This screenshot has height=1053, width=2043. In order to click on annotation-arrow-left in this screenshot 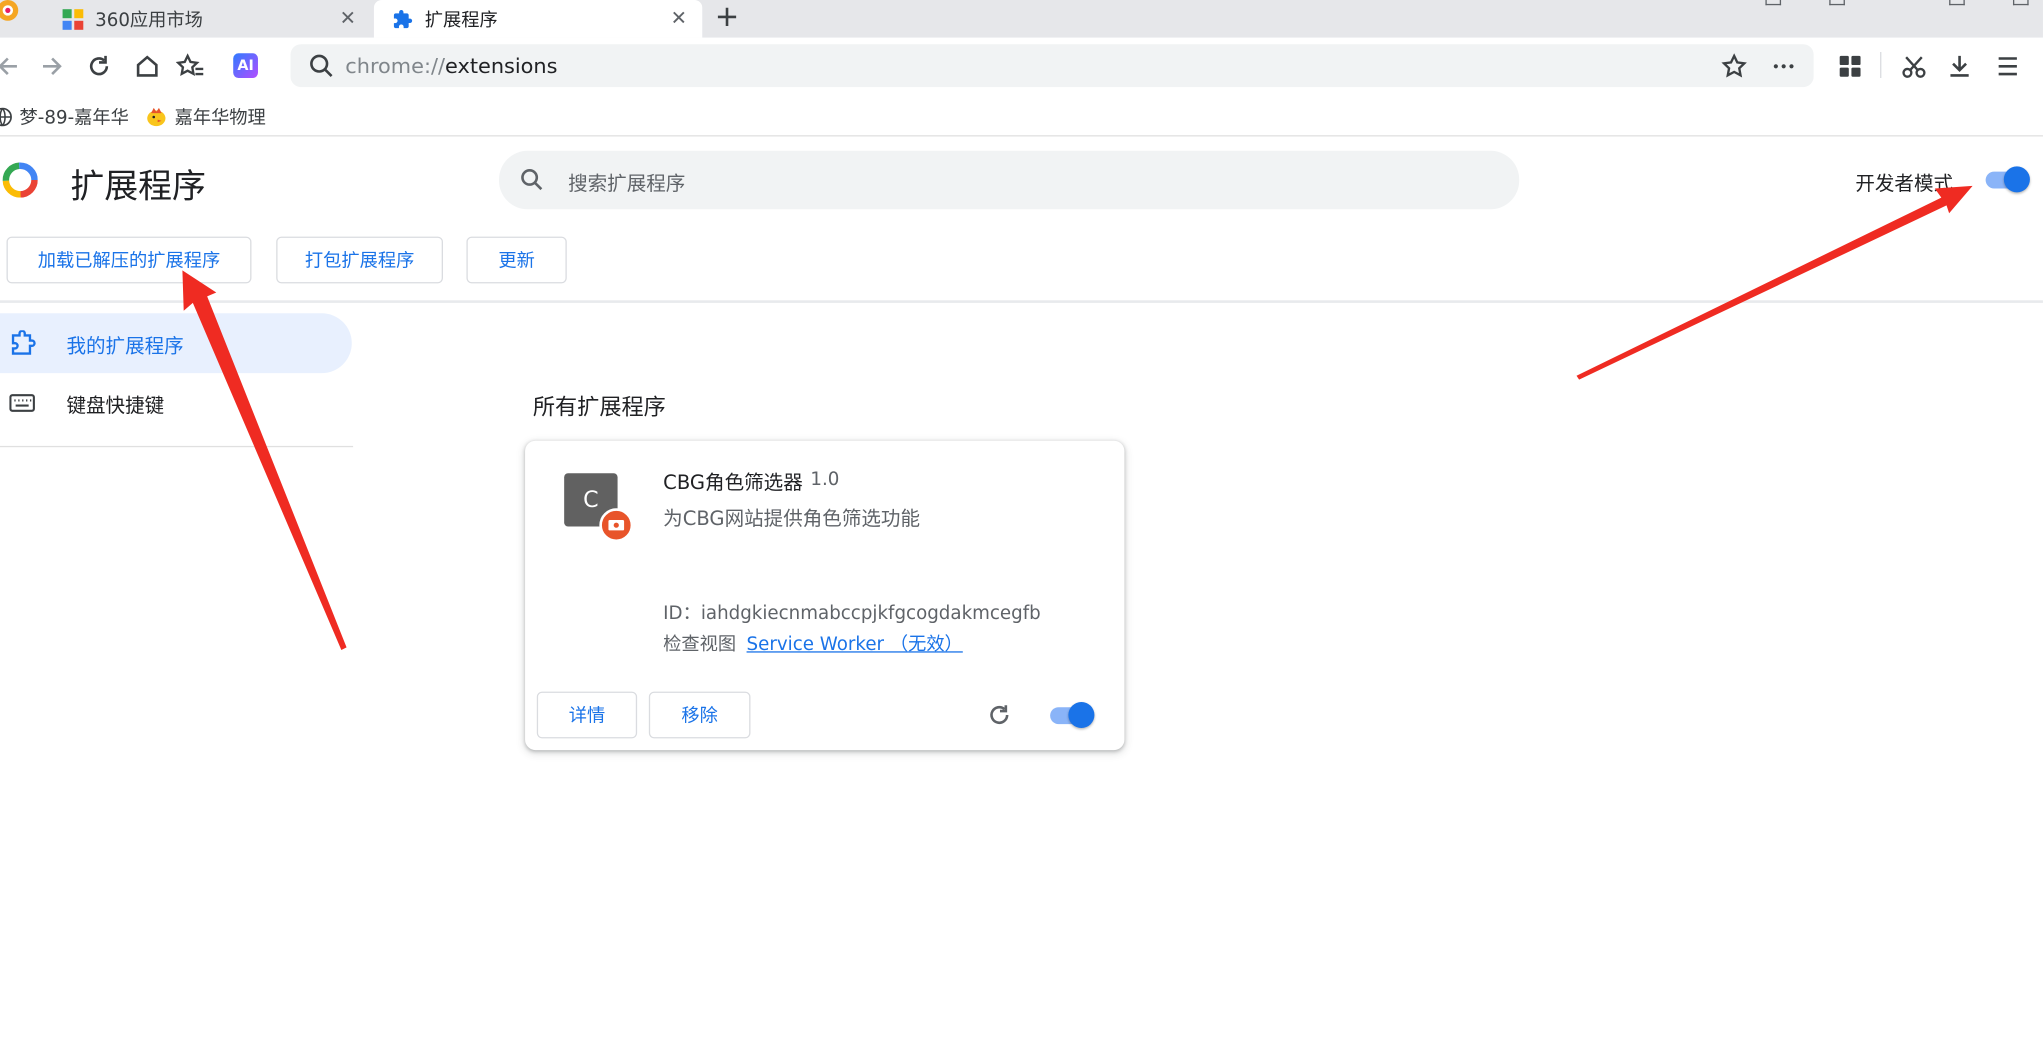, I will do `click(264, 460)`.